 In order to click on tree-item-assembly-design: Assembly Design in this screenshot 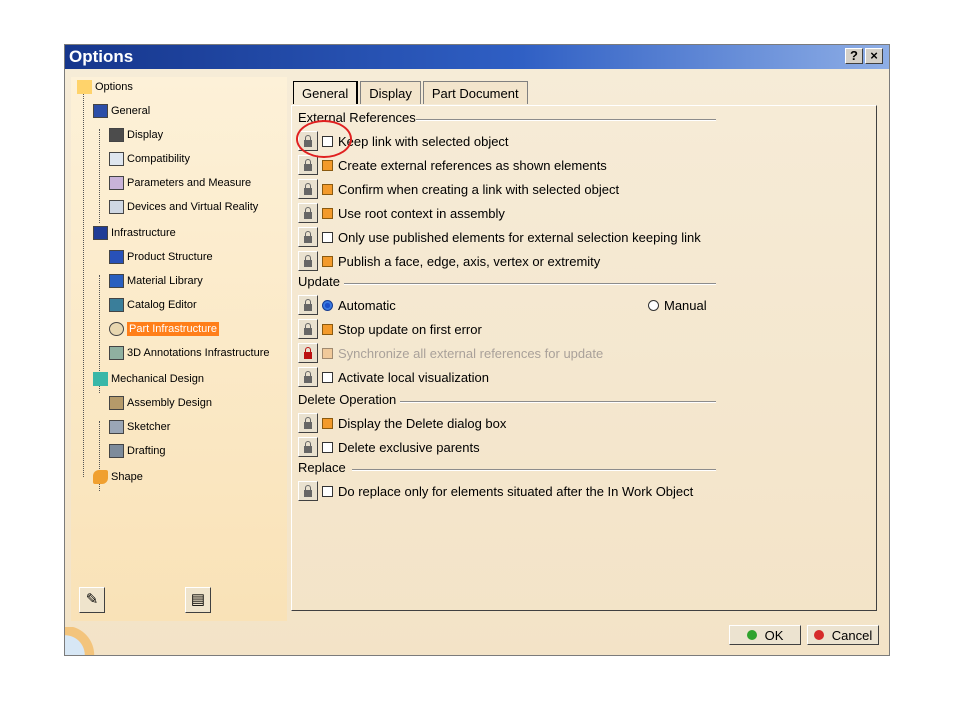, I will do `click(160, 403)`.